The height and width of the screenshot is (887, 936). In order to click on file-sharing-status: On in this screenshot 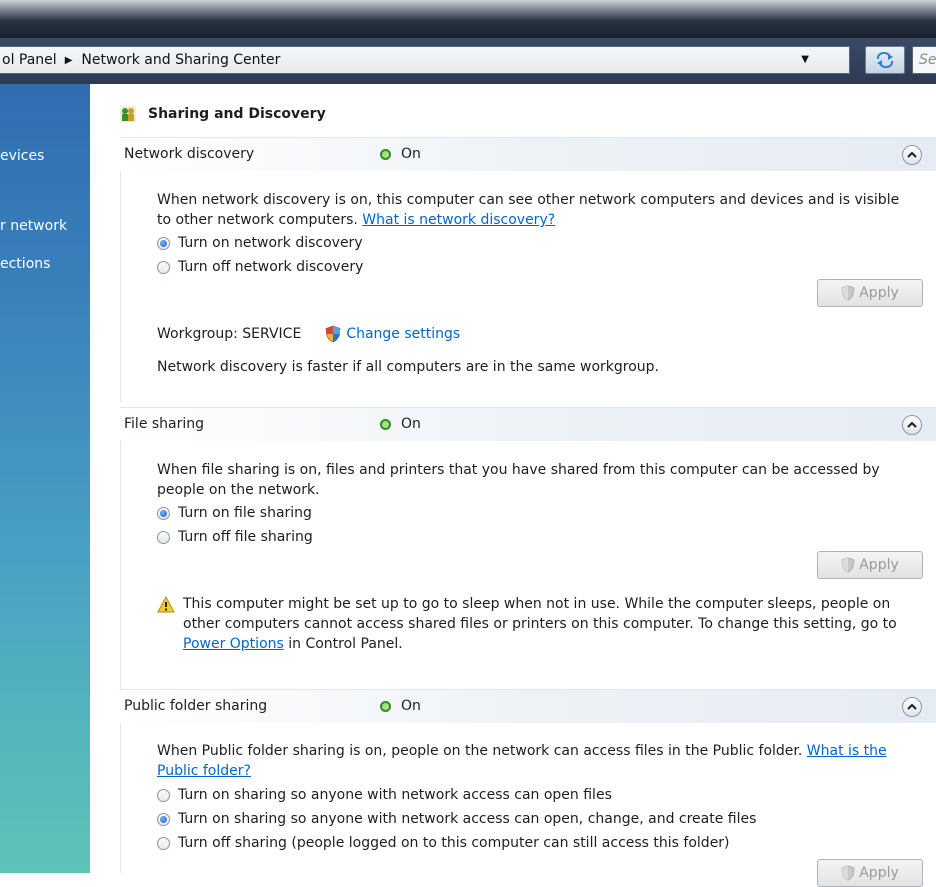, I will do `click(400, 424)`.